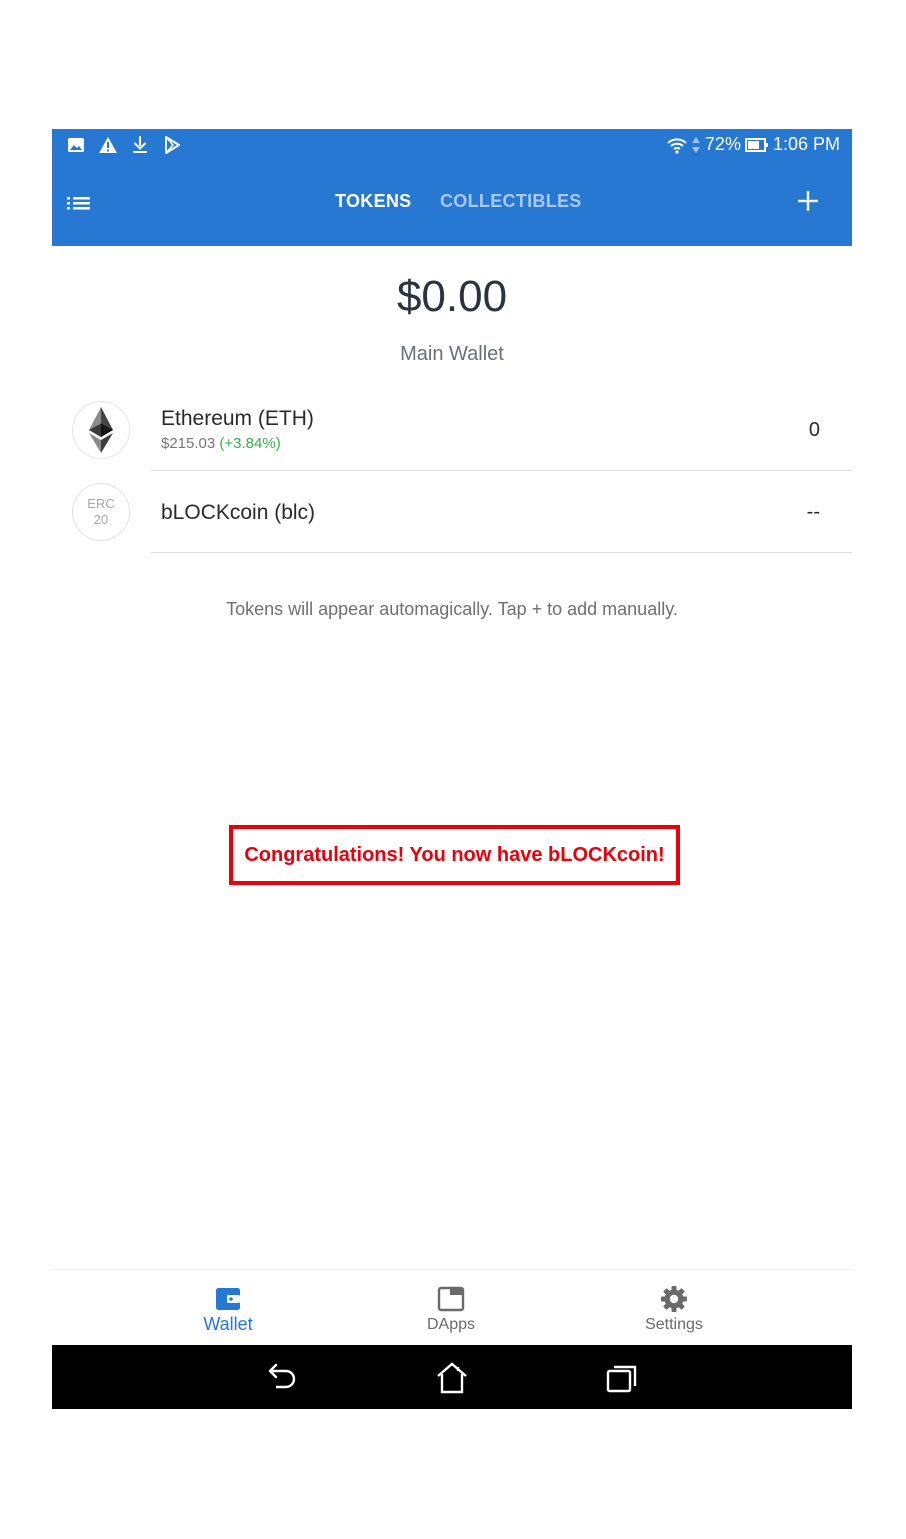 This screenshot has height=1539, width=906. I want to click on nav-dapps: DApps, so click(451, 1308).